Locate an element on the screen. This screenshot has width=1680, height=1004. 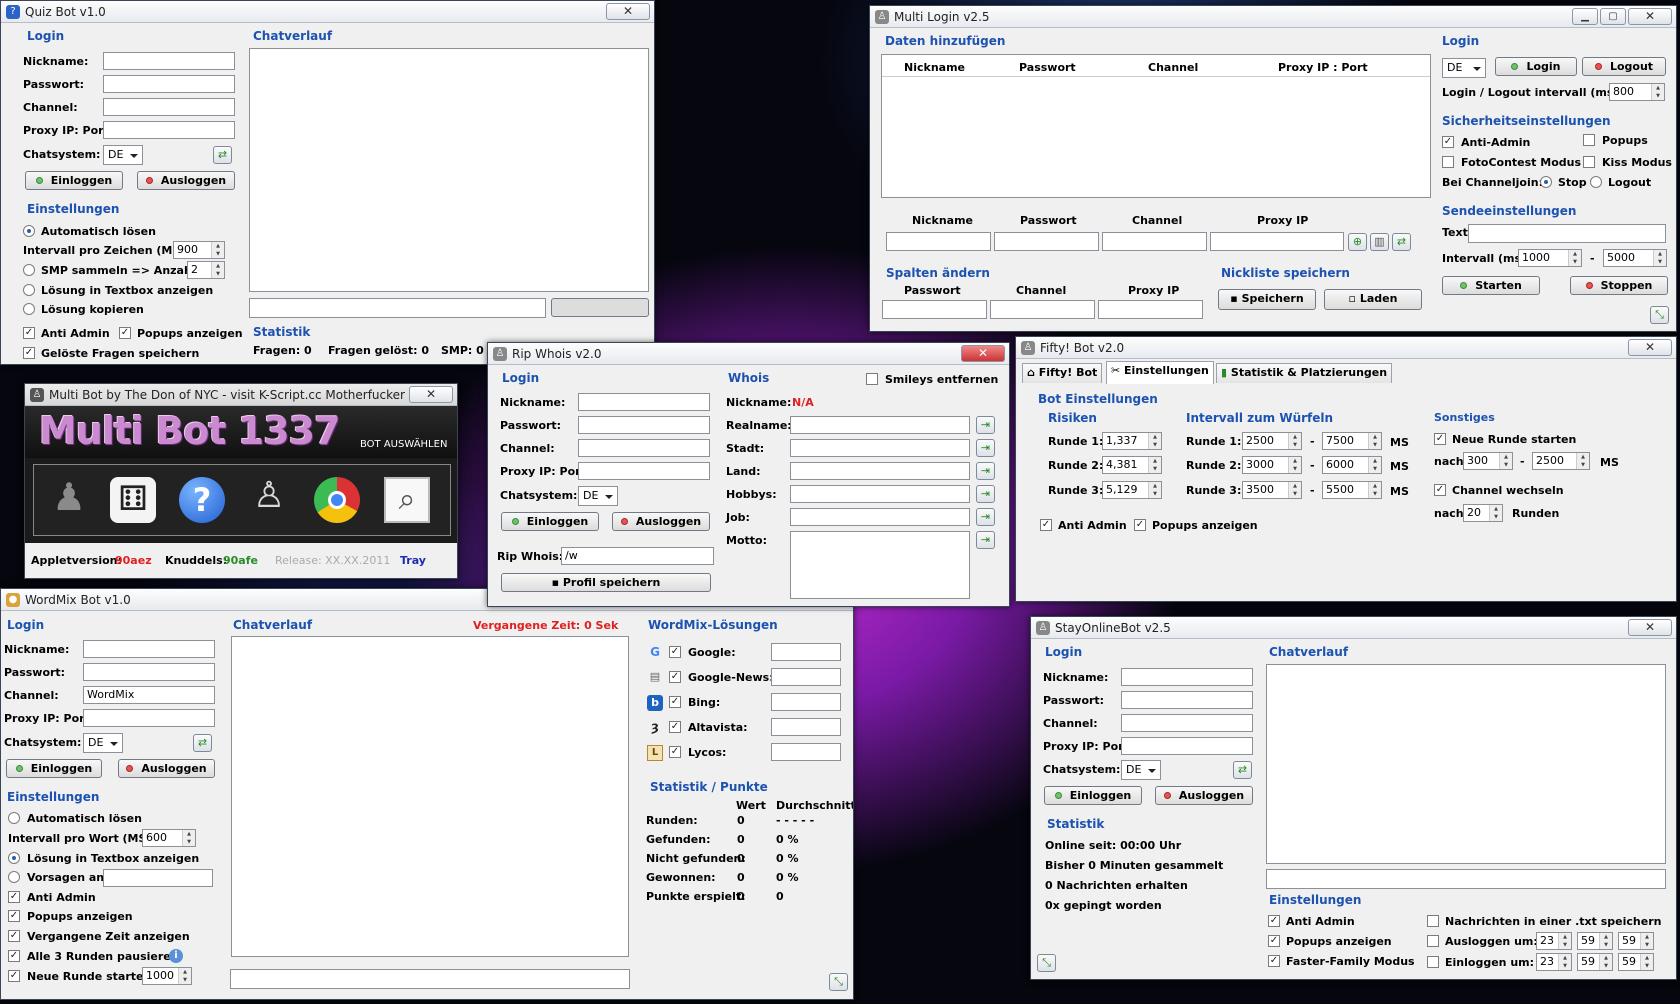
iw3-max-spinner: 5500 is located at coordinates (1352, 490).